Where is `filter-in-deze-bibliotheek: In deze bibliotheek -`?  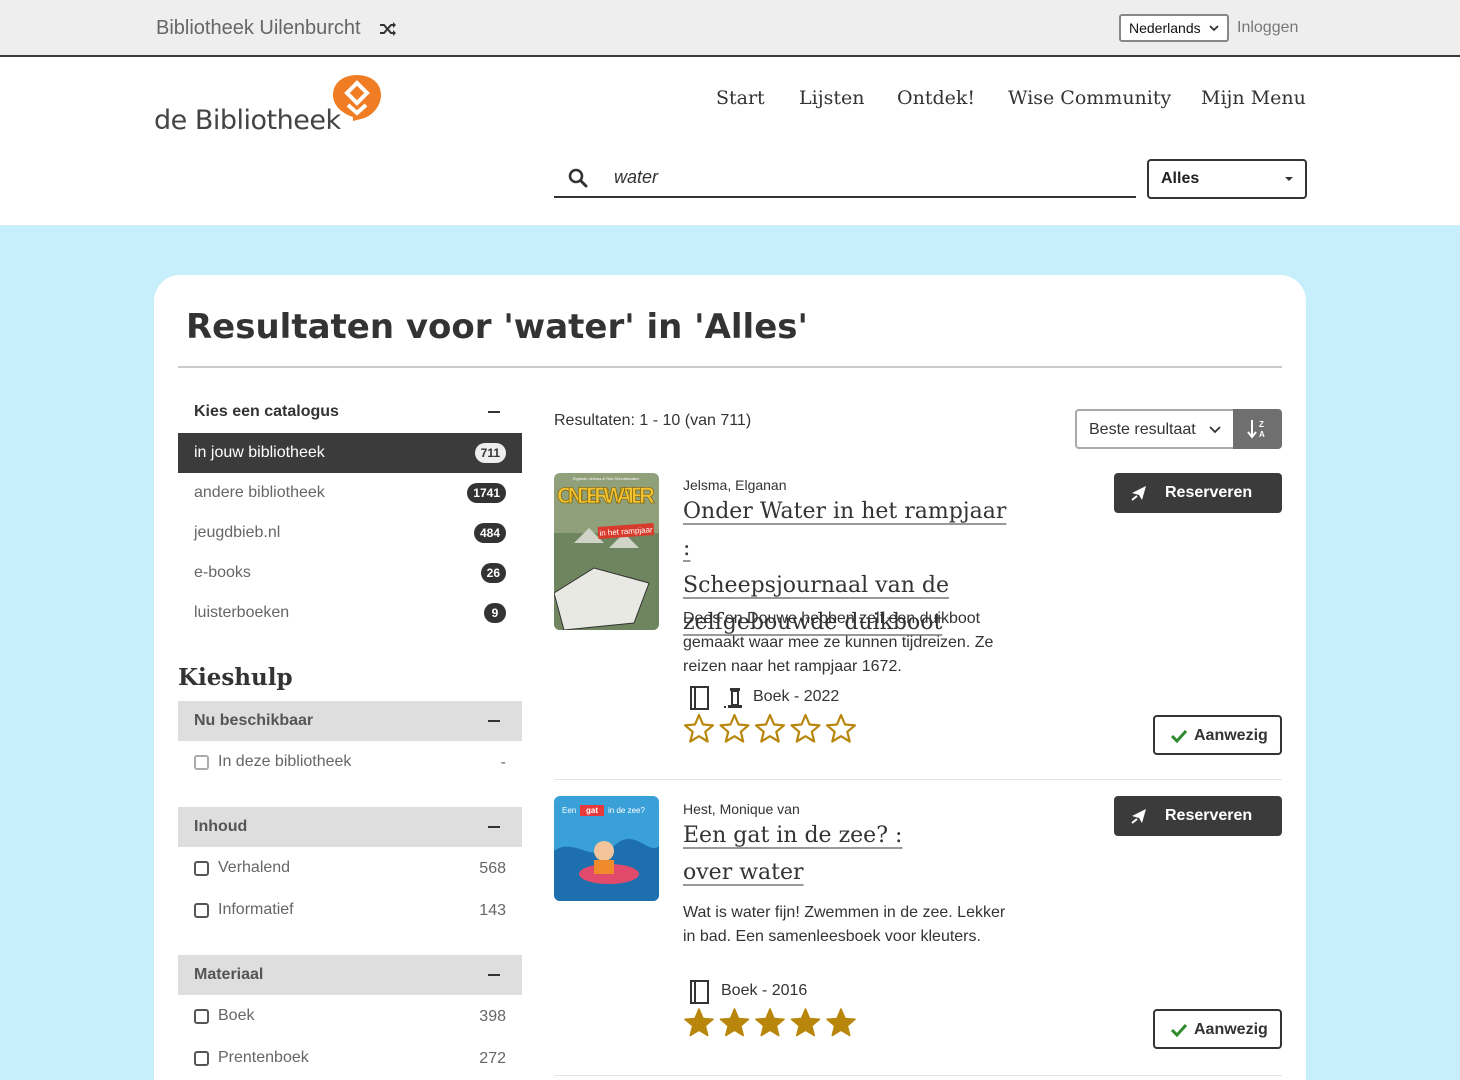 filter-in-deze-bibliotheek: In deze bibliotheek - is located at coordinates (350, 767).